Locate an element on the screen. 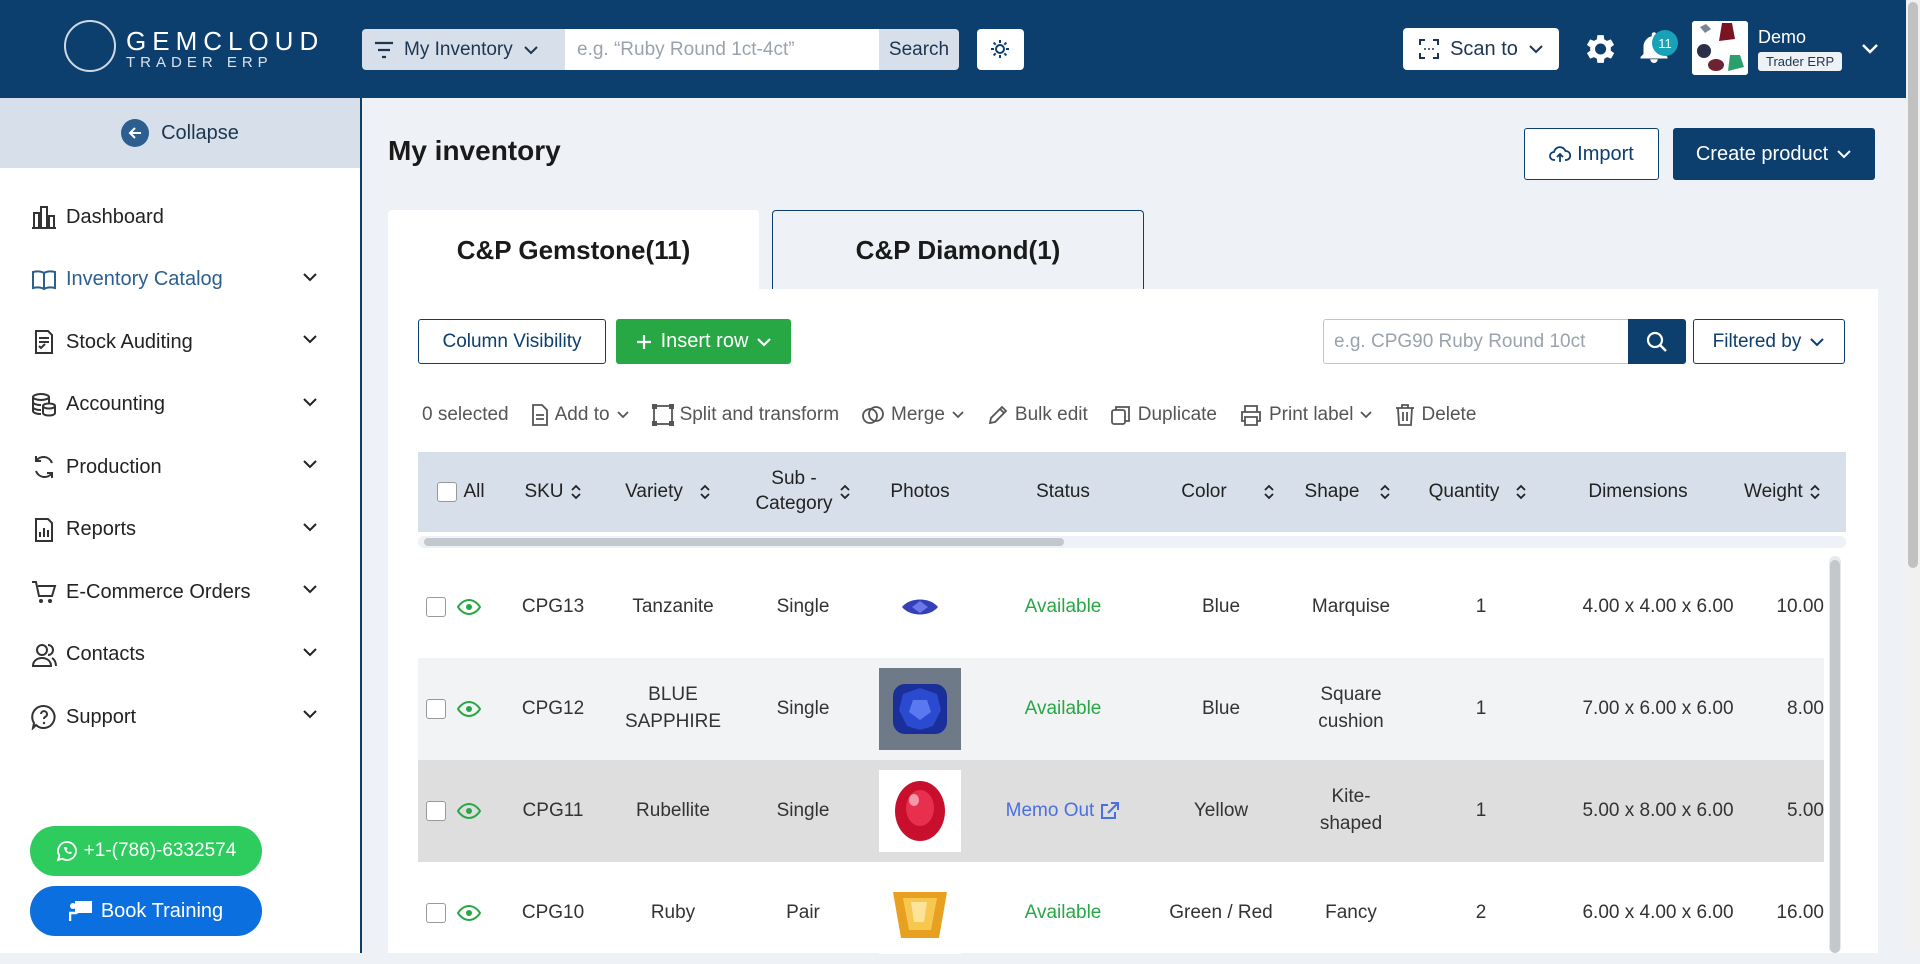  column-header-subcategory: Sub - Category is located at coordinates (803, 492).